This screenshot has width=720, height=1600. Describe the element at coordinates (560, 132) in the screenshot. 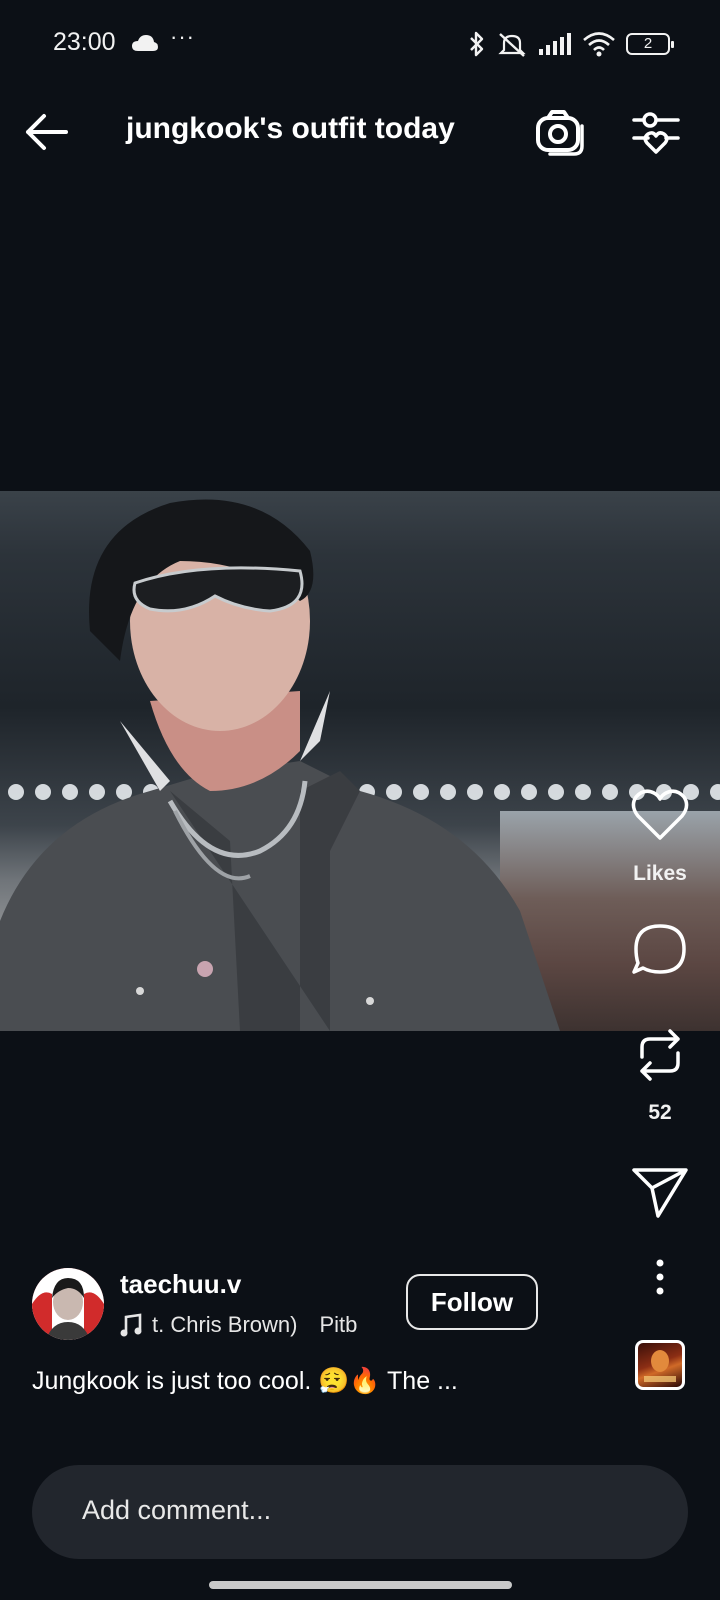

I see `camera-icon` at that location.